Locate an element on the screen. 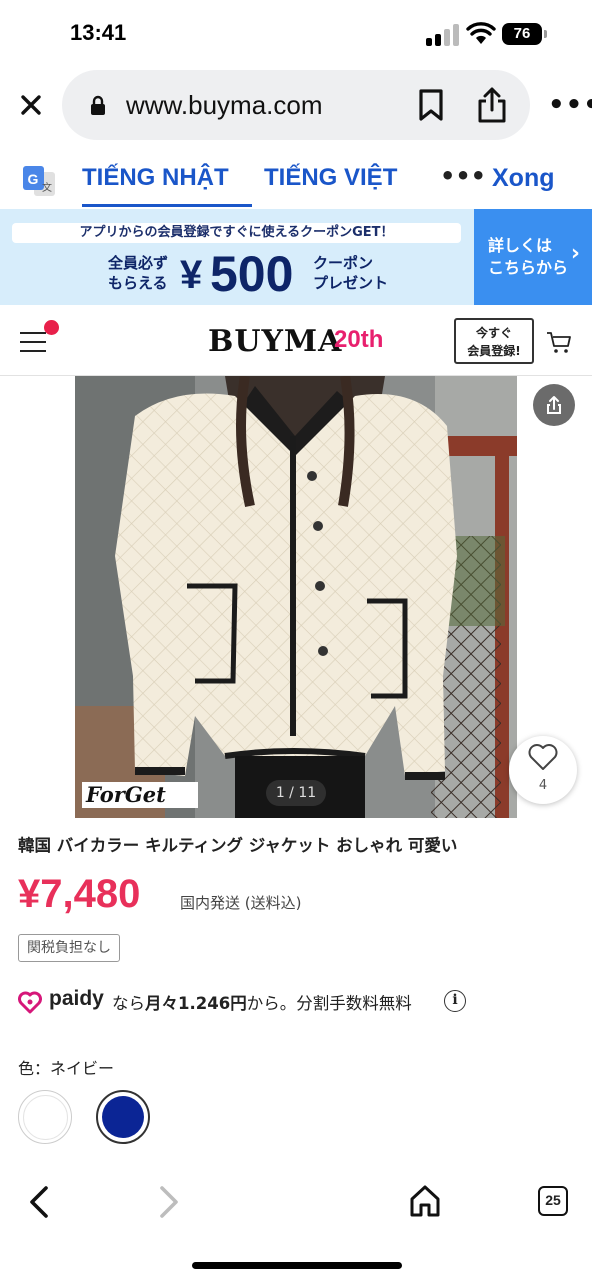 This screenshot has width=592, height=1280. color-label: 色：ネイビー is located at coordinates (66, 1068).